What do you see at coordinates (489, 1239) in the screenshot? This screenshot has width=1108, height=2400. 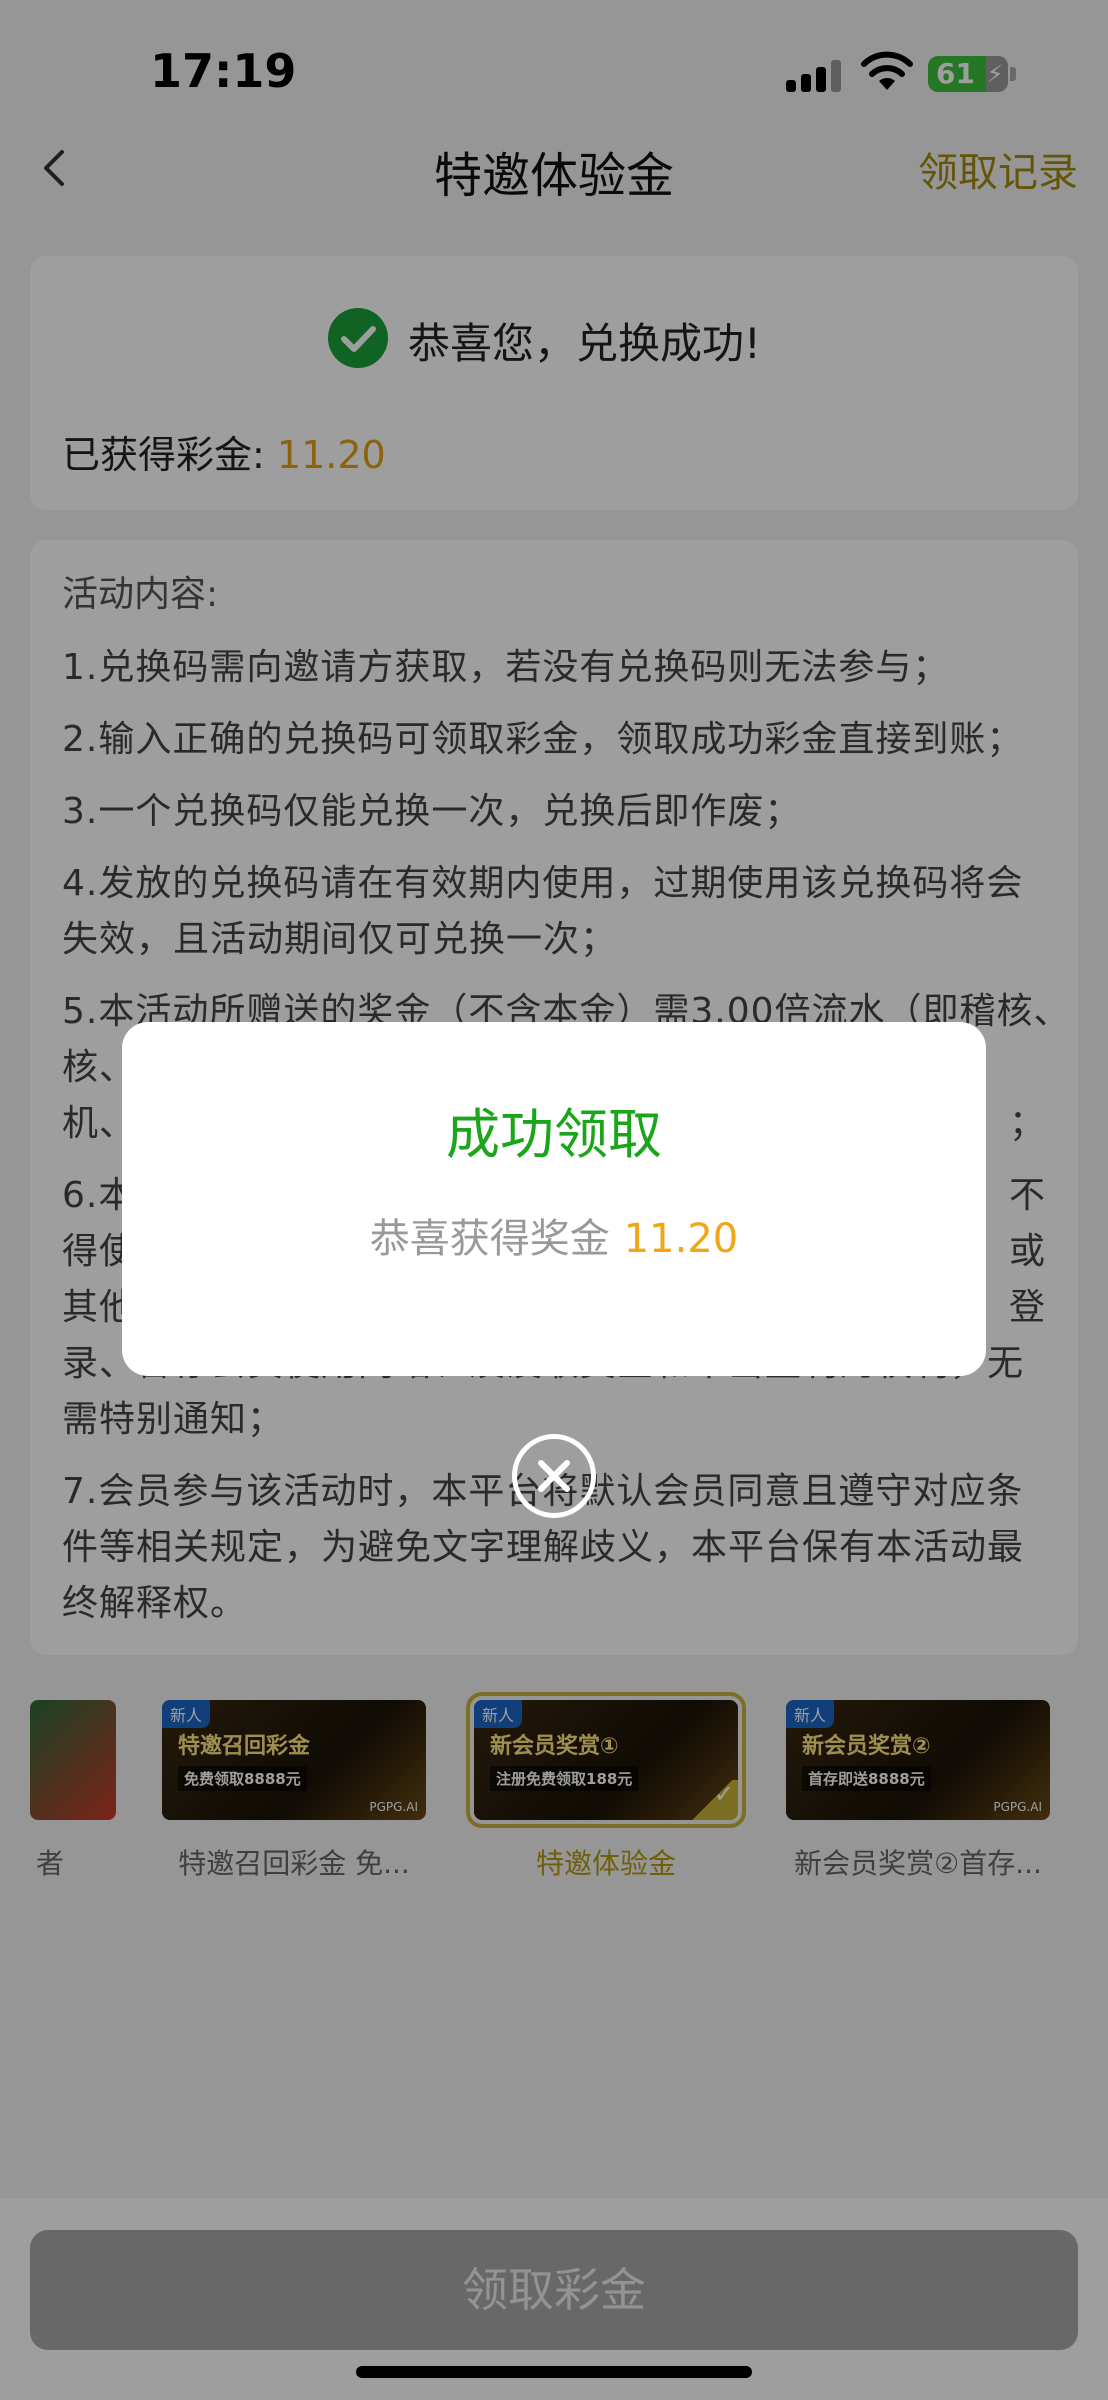 I see `modal-label: 恭喜获得奖金` at bounding box center [489, 1239].